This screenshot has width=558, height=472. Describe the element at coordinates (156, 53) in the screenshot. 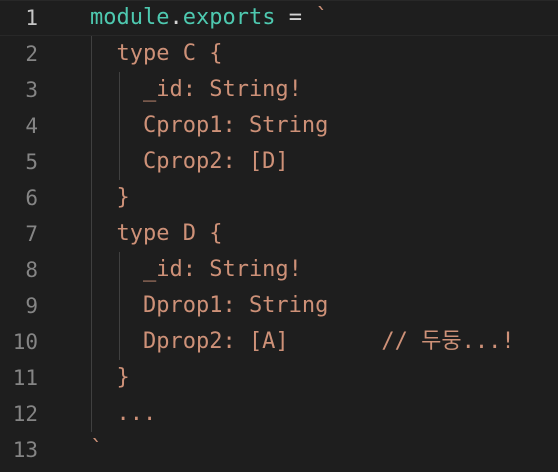

I see `code-text: type C {` at that location.